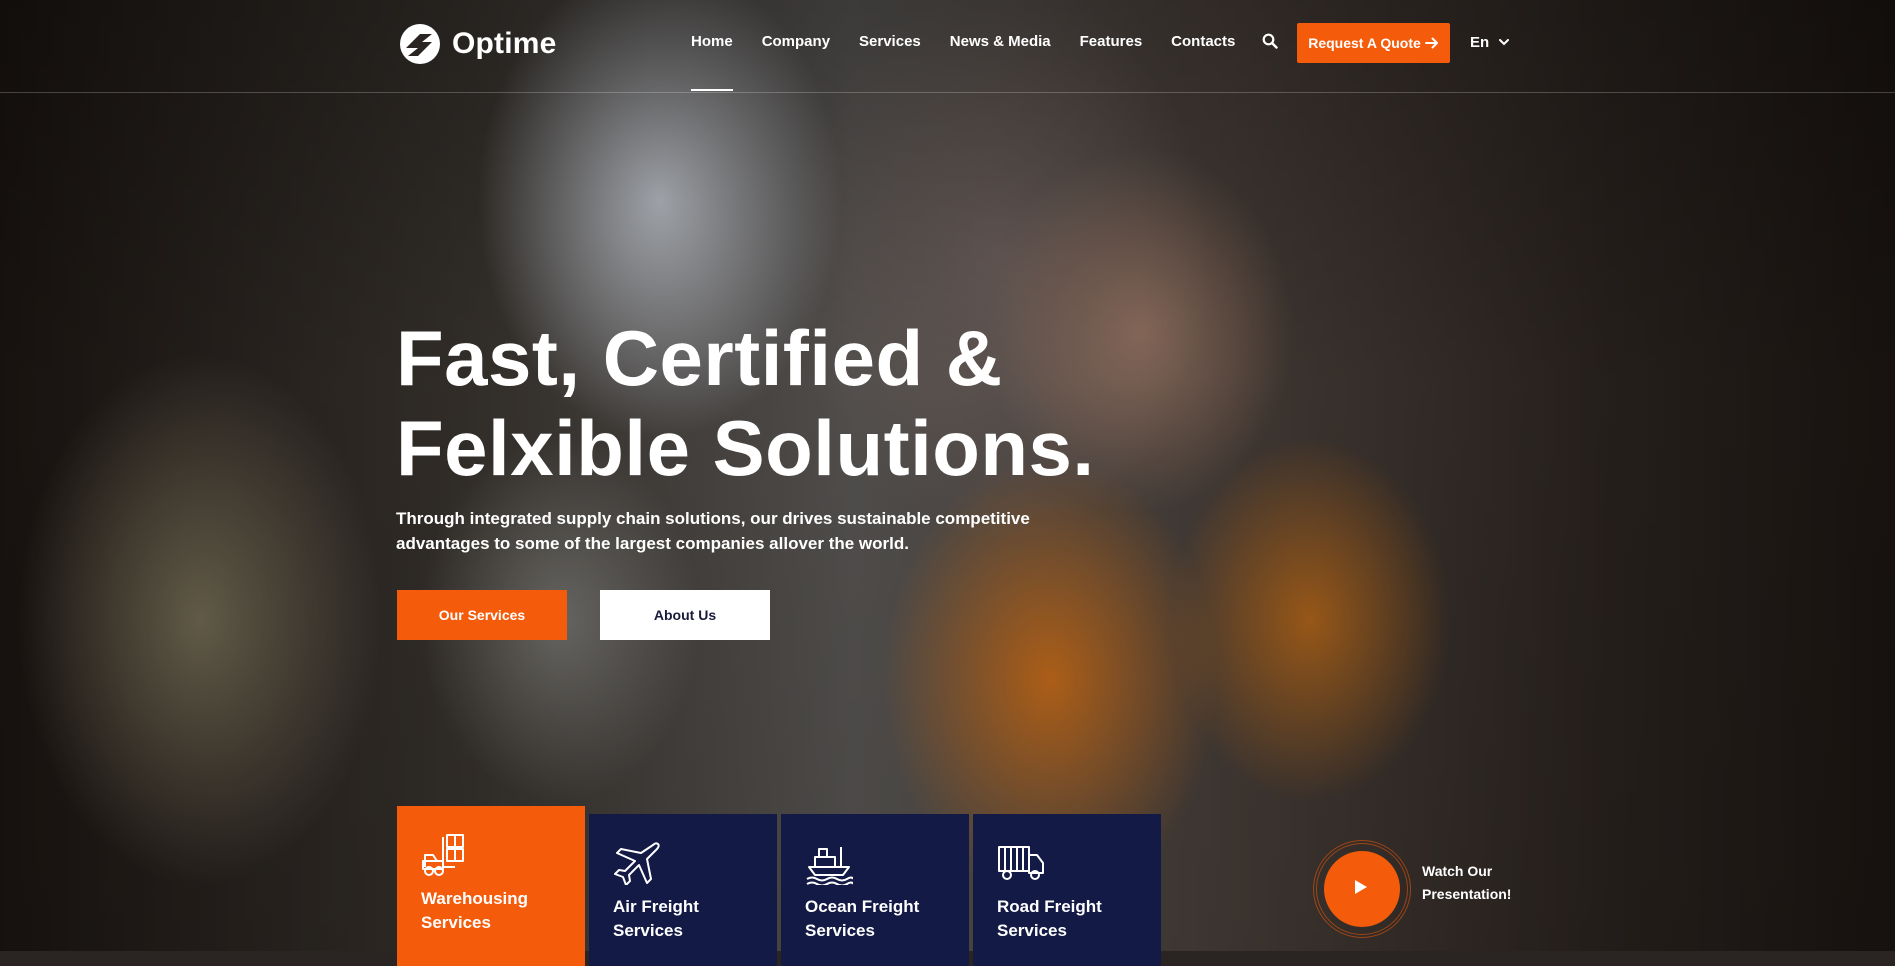 The width and height of the screenshot is (1895, 966). Describe the element at coordinates (875, 890) in the screenshot. I see `service-card-ocean-freight: Ocean Freight Services` at that location.